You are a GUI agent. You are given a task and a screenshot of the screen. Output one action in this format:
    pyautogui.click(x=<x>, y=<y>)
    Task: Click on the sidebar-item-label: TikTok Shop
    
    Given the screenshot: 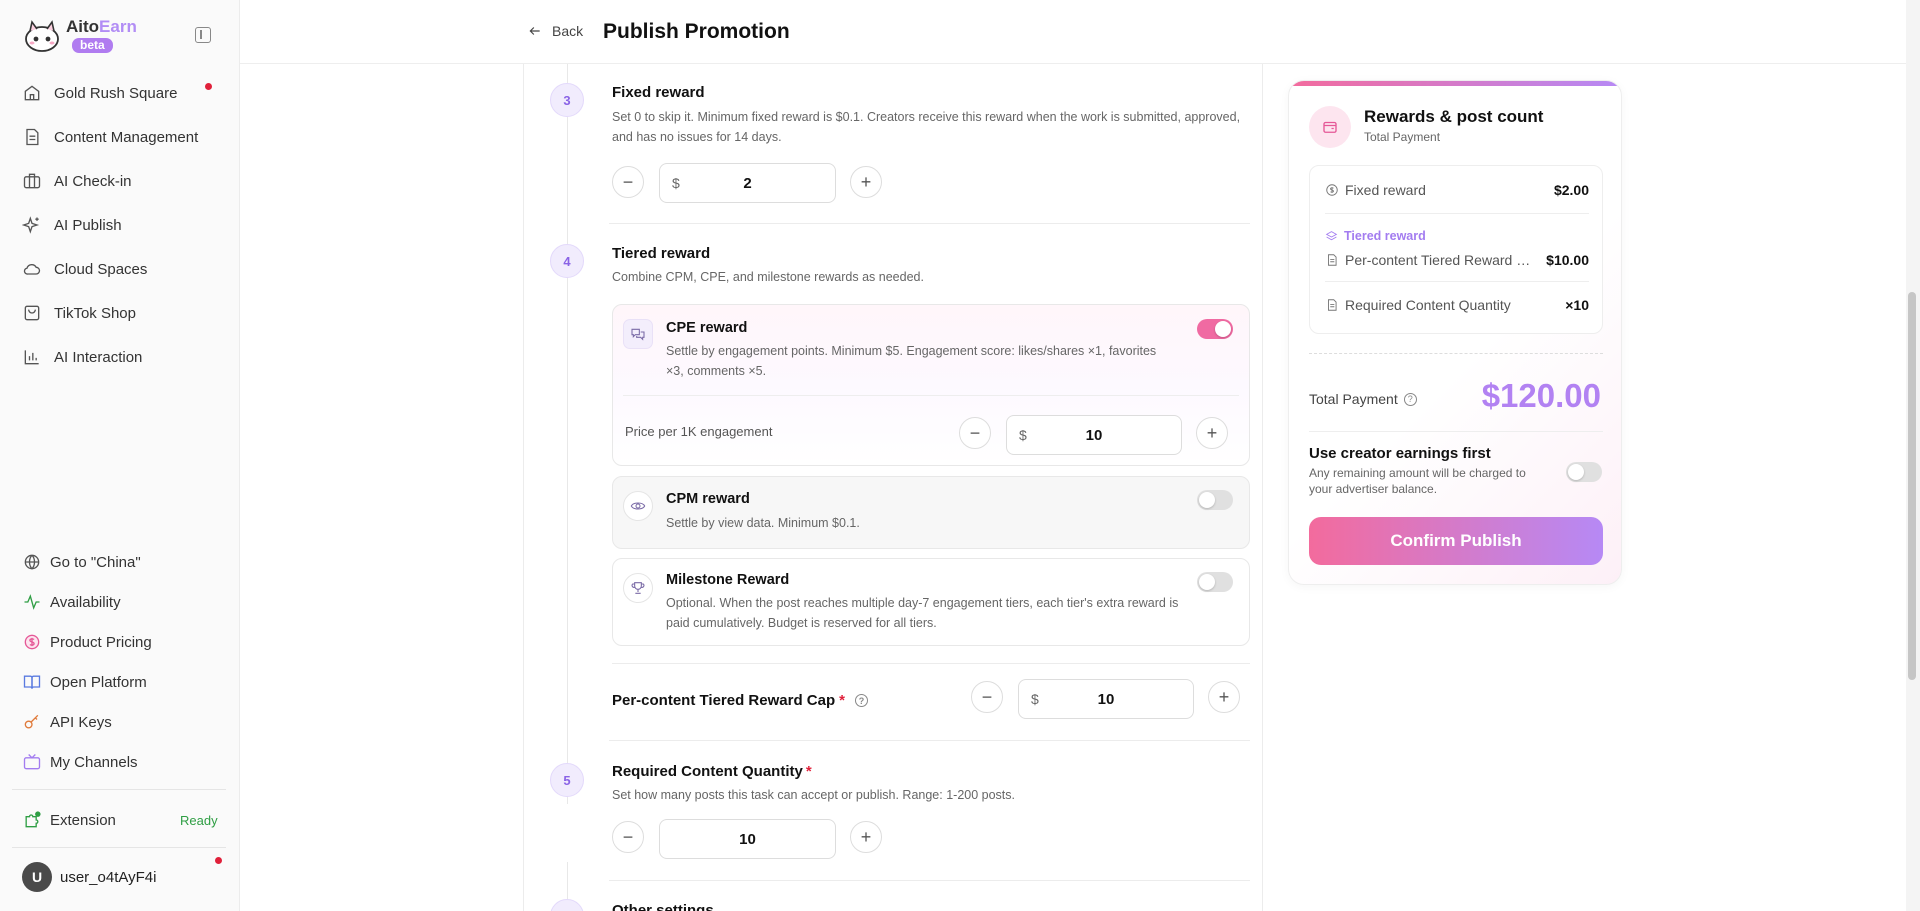 What is the action you would take?
    pyautogui.click(x=95, y=313)
    